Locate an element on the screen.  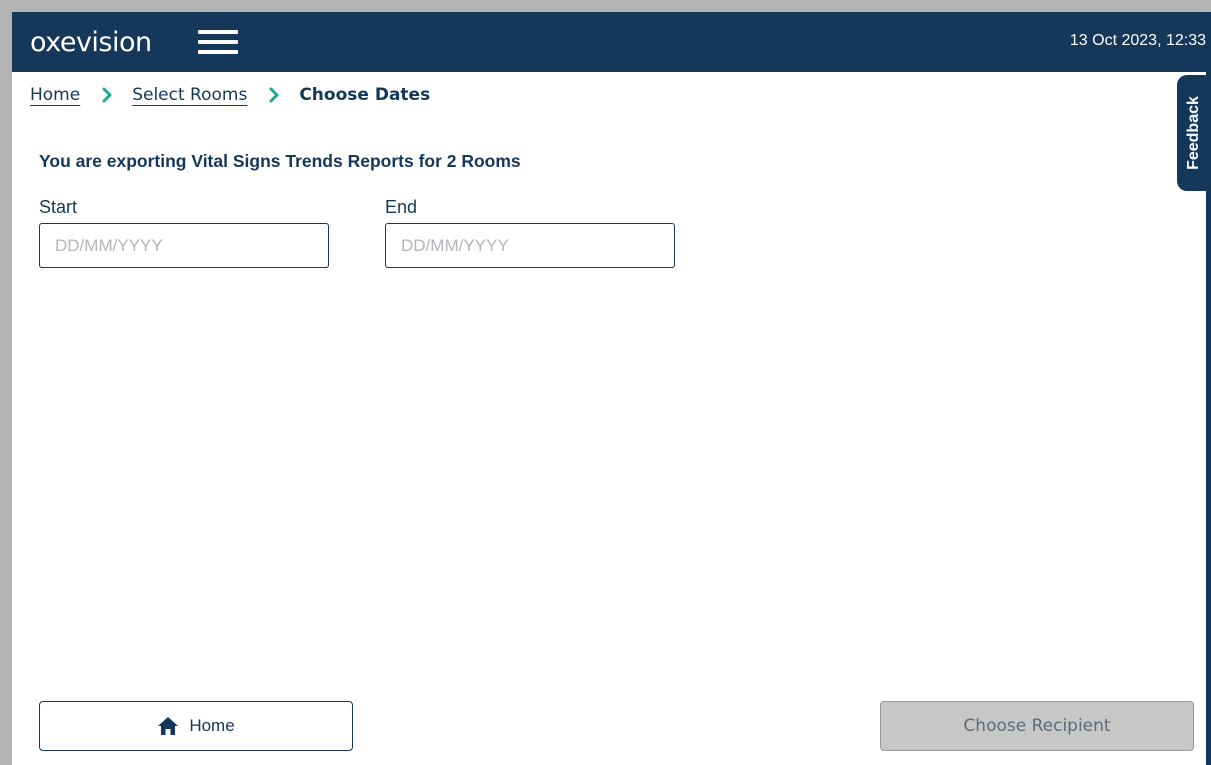
choose-recipient-button: Choose Recipient is located at coordinates (1037, 726).